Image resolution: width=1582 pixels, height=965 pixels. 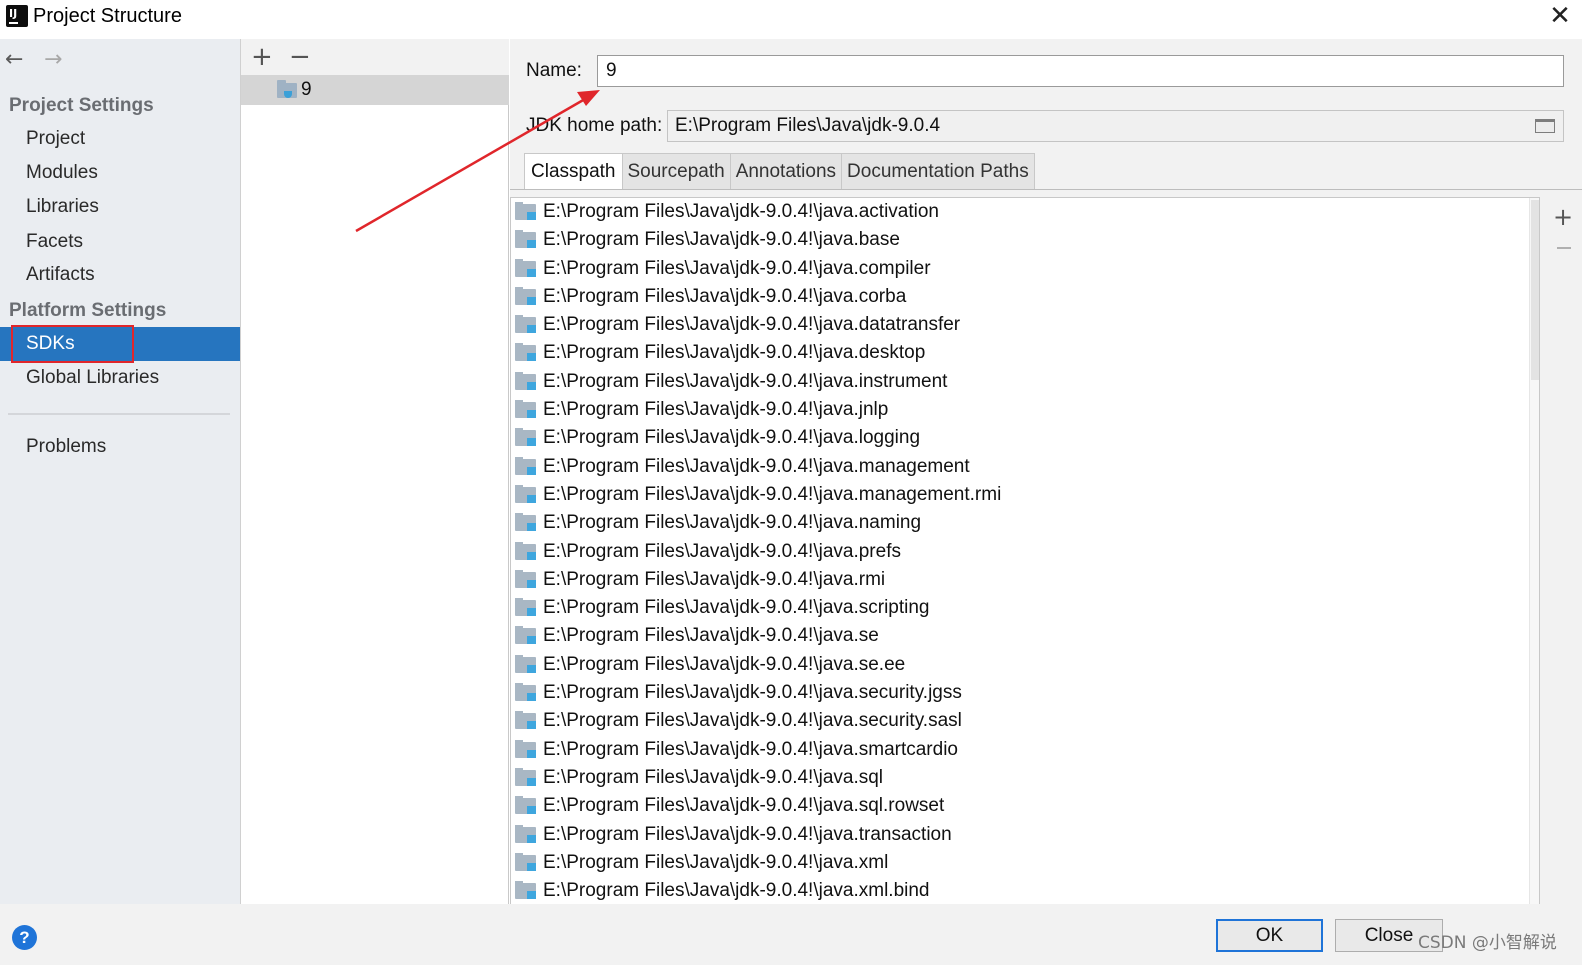 I want to click on scrollbar-thumb, so click(x=1535, y=290).